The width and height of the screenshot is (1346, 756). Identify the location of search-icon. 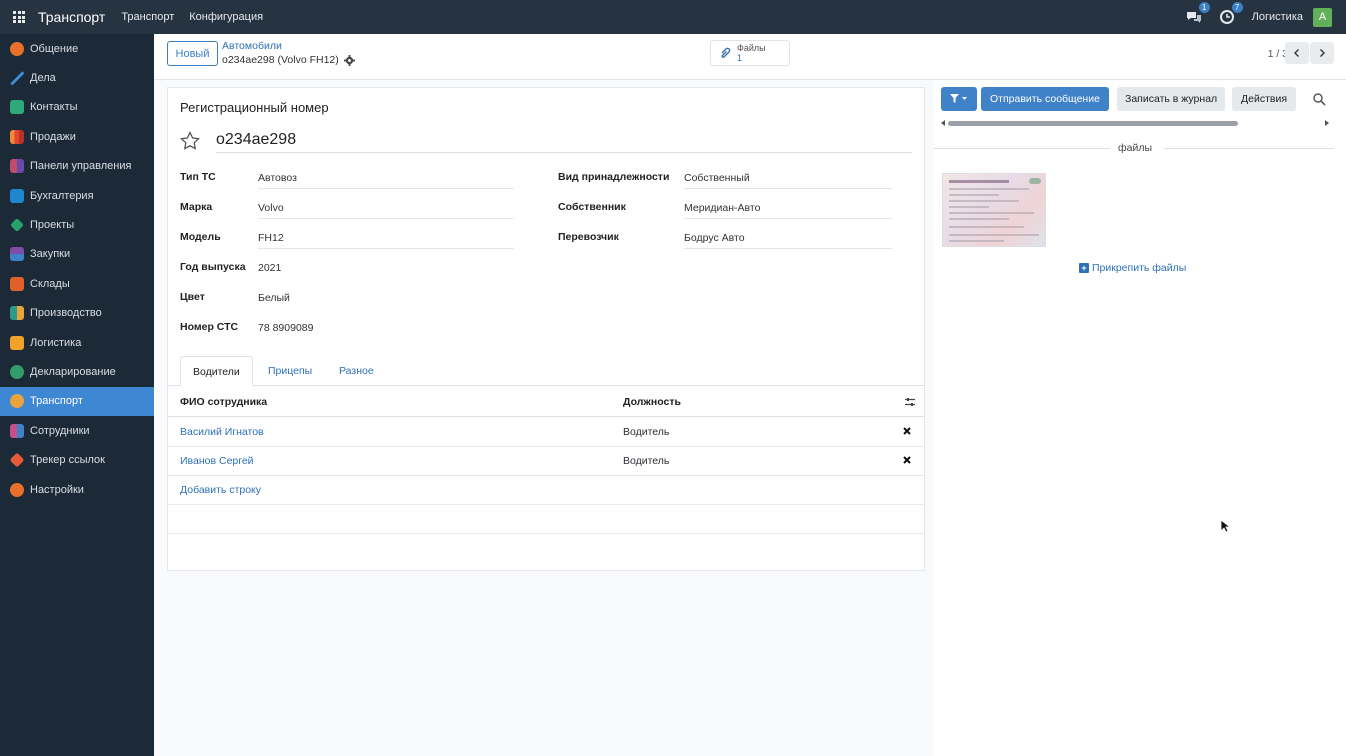
(1319, 99).